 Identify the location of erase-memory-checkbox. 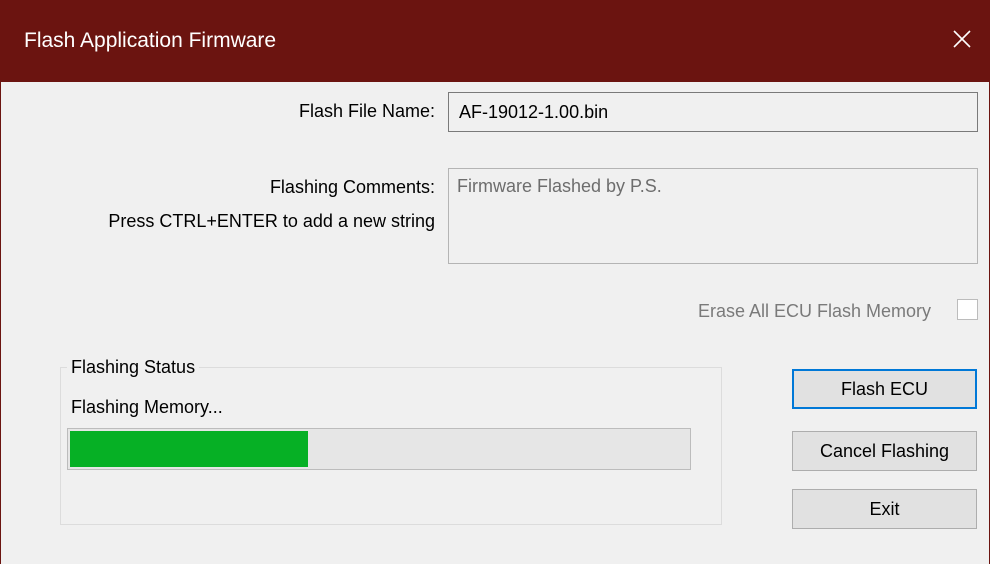
(967, 309).